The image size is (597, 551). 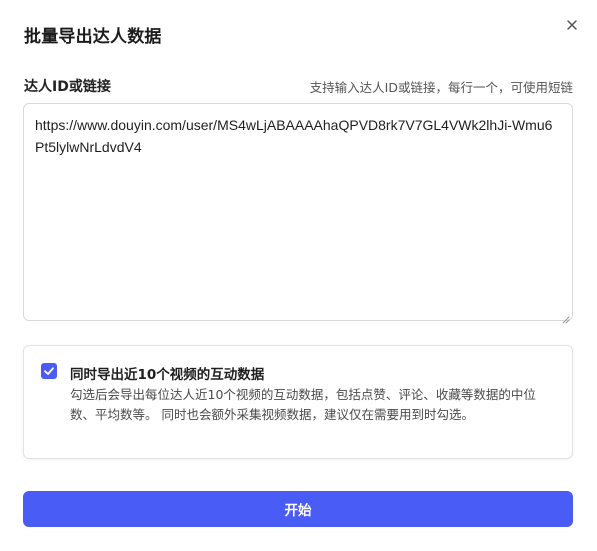 I want to click on field-label: 达人ID或链接, so click(x=67, y=87).